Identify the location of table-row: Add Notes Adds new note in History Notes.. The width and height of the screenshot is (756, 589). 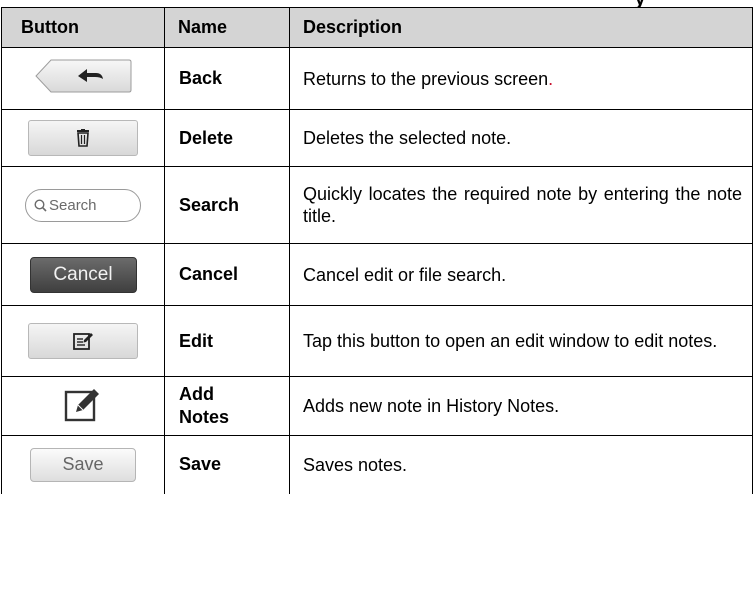
(377, 406).